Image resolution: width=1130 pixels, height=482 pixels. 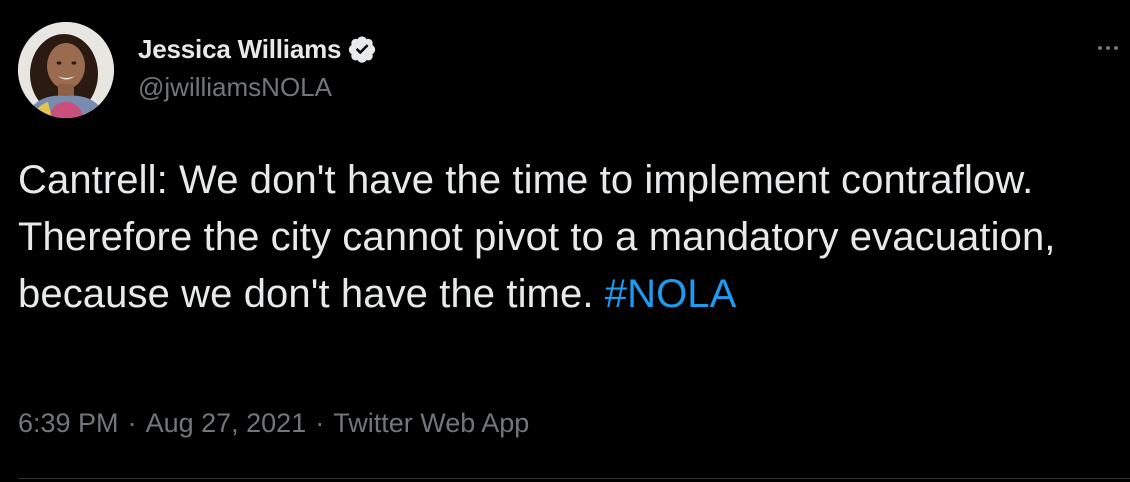 What do you see at coordinates (226, 423) in the screenshot?
I see `tweet-date: Aug 27, 2021` at bounding box center [226, 423].